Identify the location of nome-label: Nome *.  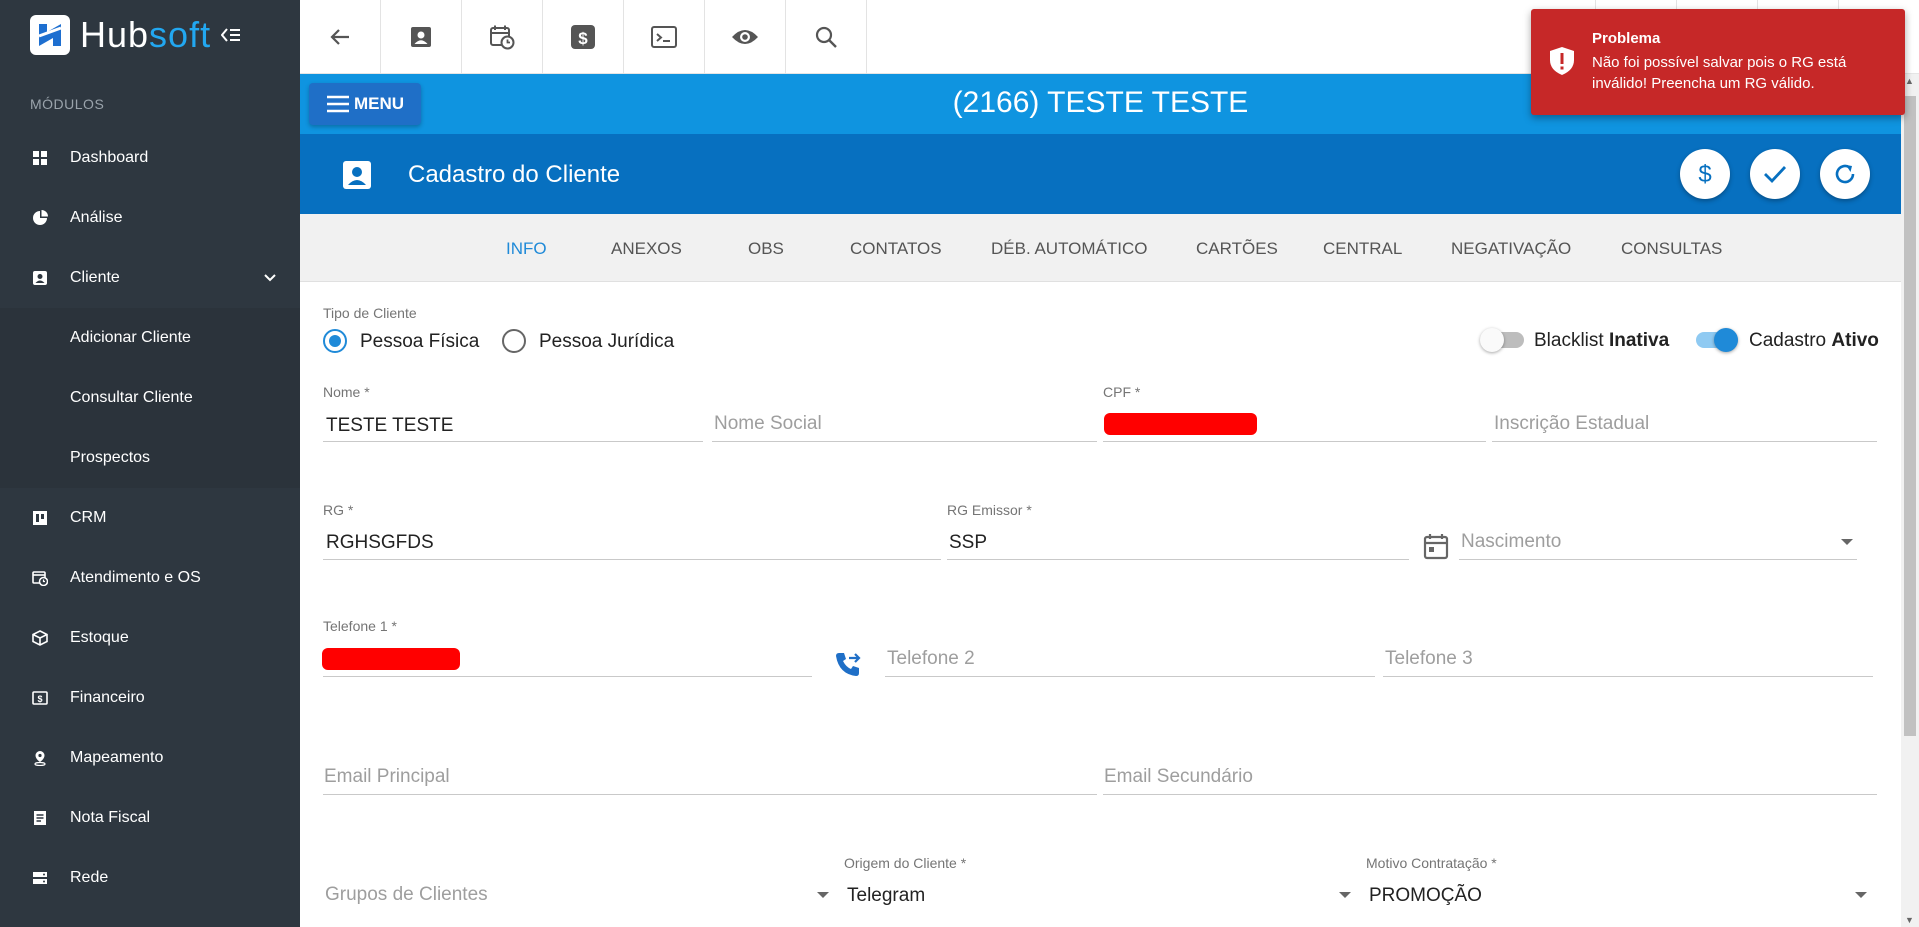
(346, 392).